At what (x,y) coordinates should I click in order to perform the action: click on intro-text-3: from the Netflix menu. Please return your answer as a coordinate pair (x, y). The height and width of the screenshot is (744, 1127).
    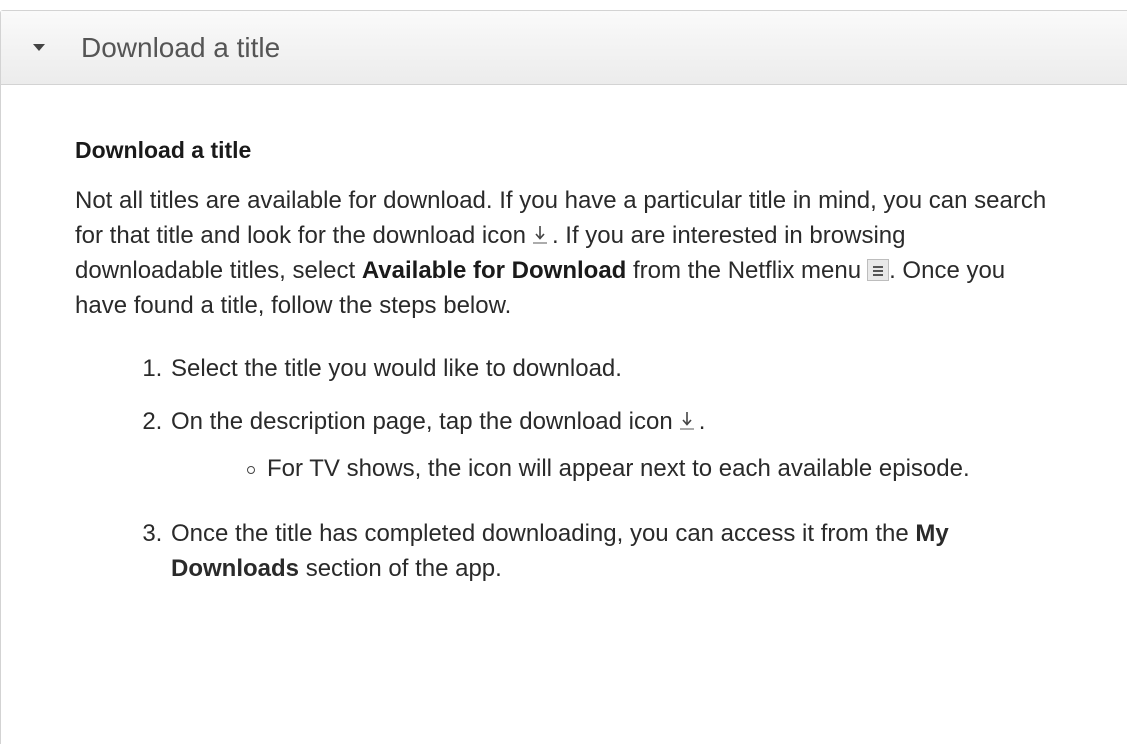
    Looking at the image, I should click on (747, 270).